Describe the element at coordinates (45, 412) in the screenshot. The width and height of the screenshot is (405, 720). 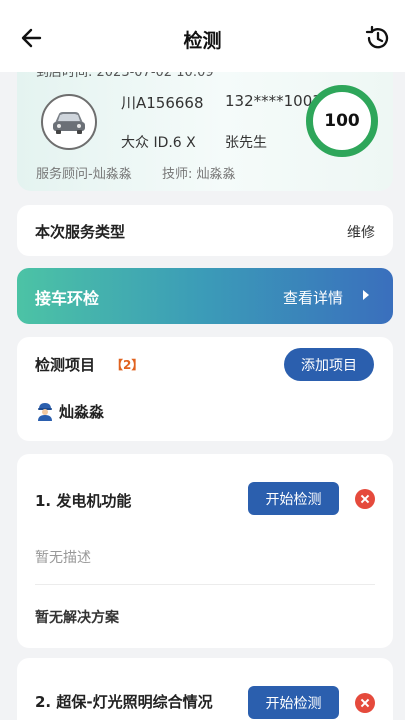
I see `technician-icon` at that location.